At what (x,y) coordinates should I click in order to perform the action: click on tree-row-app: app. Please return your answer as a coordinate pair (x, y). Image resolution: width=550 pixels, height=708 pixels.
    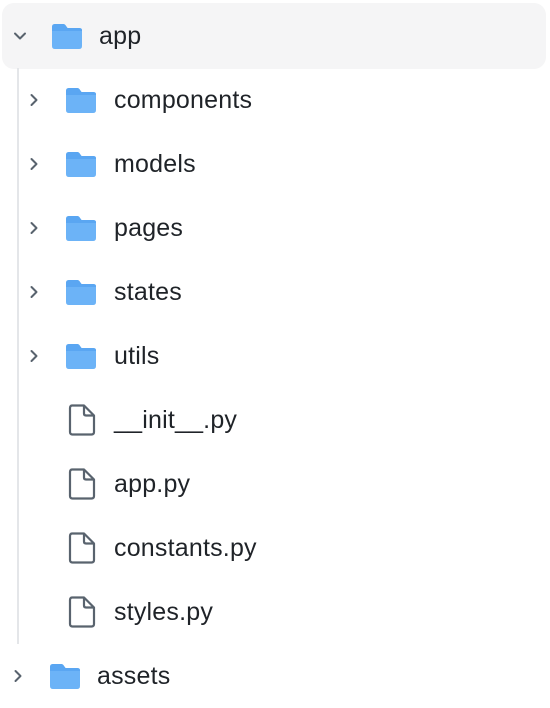
    Looking at the image, I should click on (274, 36).